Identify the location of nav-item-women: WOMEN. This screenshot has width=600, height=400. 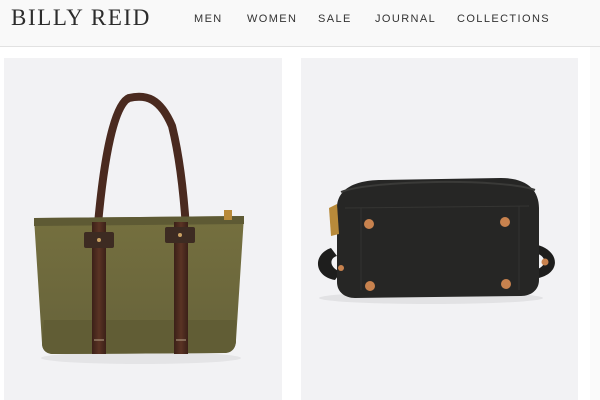
(272, 19).